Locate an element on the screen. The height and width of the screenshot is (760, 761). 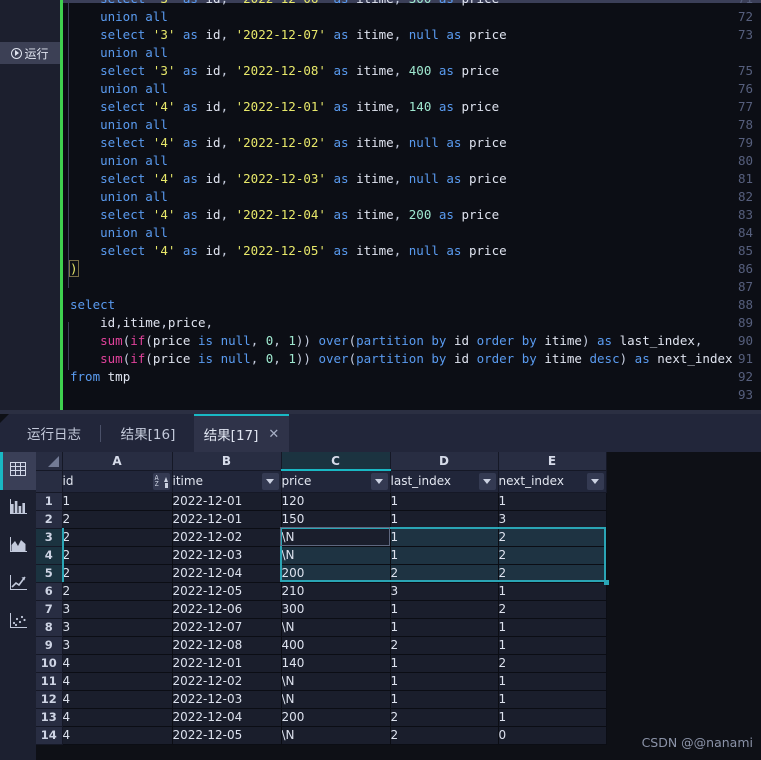
row-header: 5 is located at coordinates (49, 573).